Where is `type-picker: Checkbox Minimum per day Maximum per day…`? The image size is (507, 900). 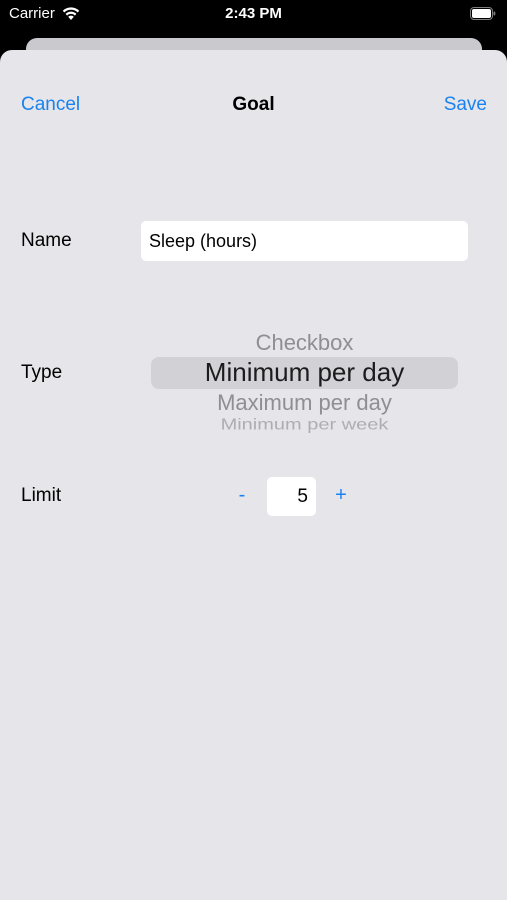
type-picker: Checkbox Minimum per day Maximum per day… is located at coordinates (304, 382).